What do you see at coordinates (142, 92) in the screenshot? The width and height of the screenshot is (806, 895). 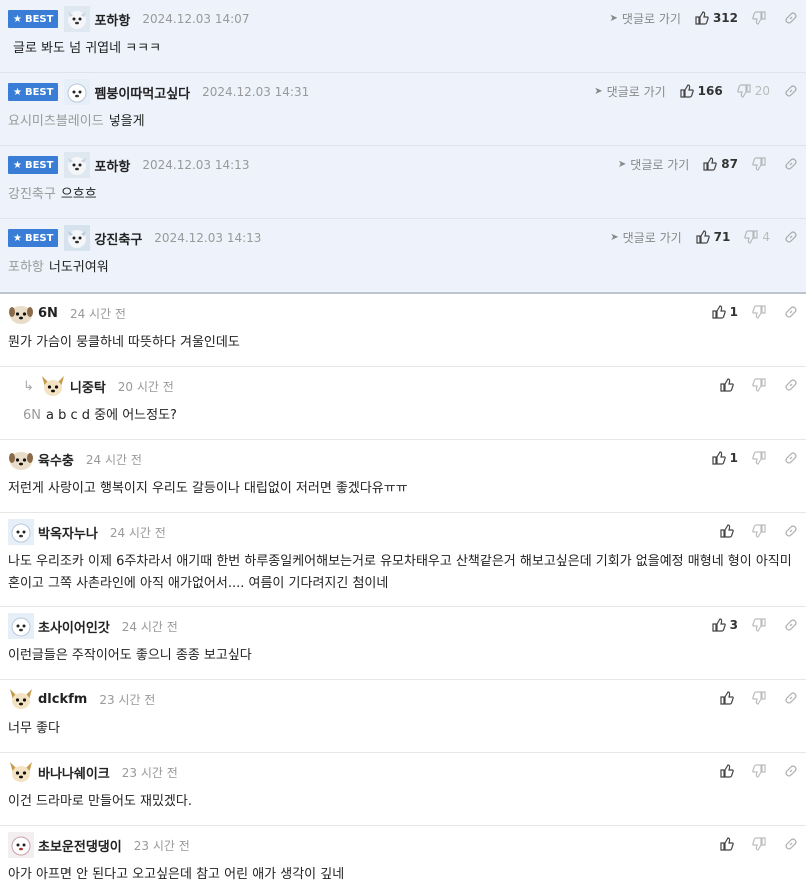 I see `nickname: 펨붕이따먹고싶다` at bounding box center [142, 92].